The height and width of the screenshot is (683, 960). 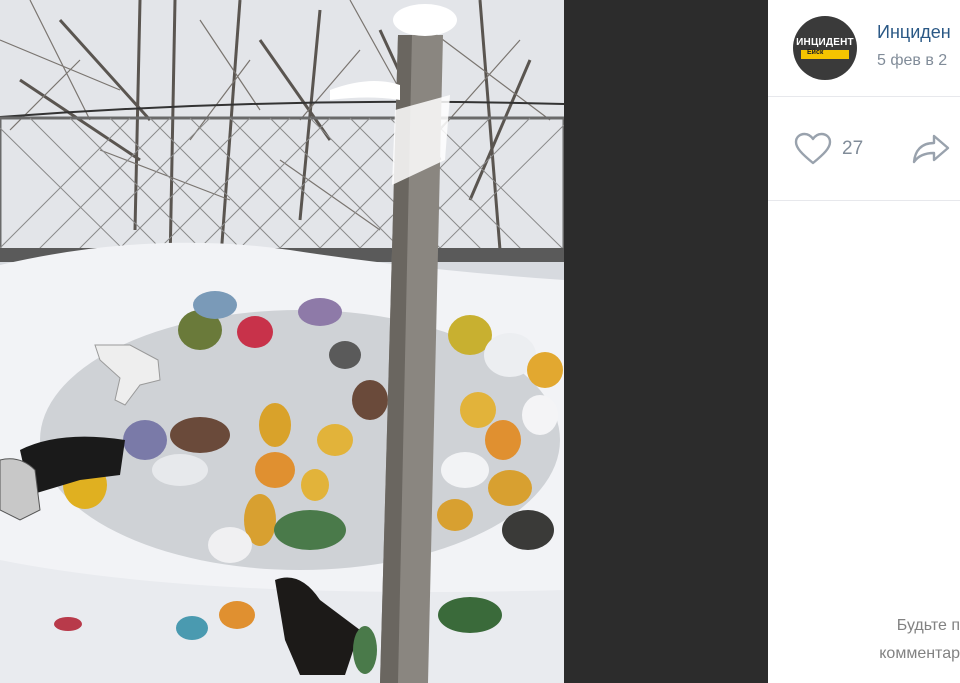 What do you see at coordinates (919, 653) in the screenshot?
I see `comments-hint-line2: комментар` at bounding box center [919, 653].